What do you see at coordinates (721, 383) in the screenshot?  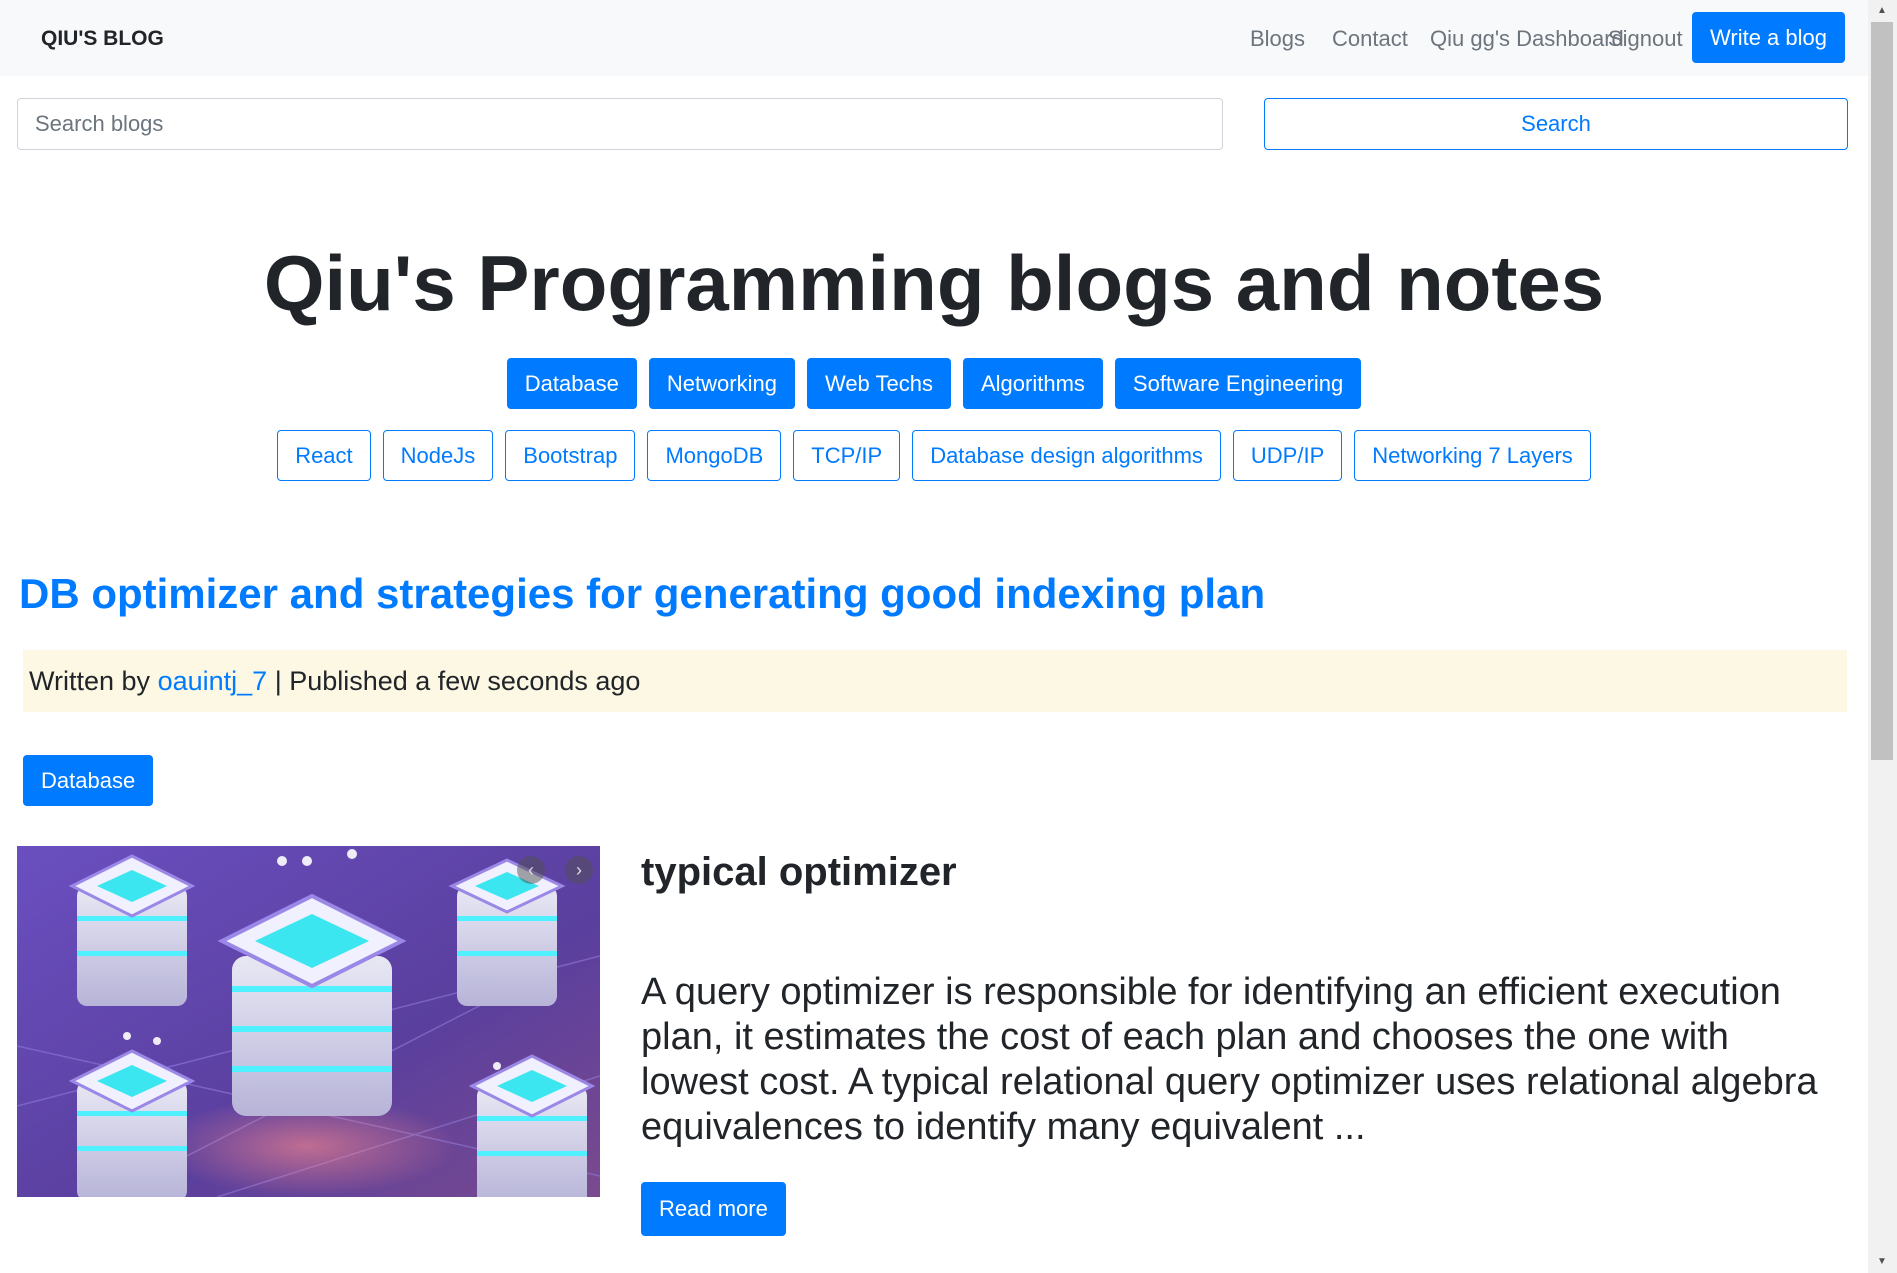 I see `category-networking-button: Networking` at bounding box center [721, 383].